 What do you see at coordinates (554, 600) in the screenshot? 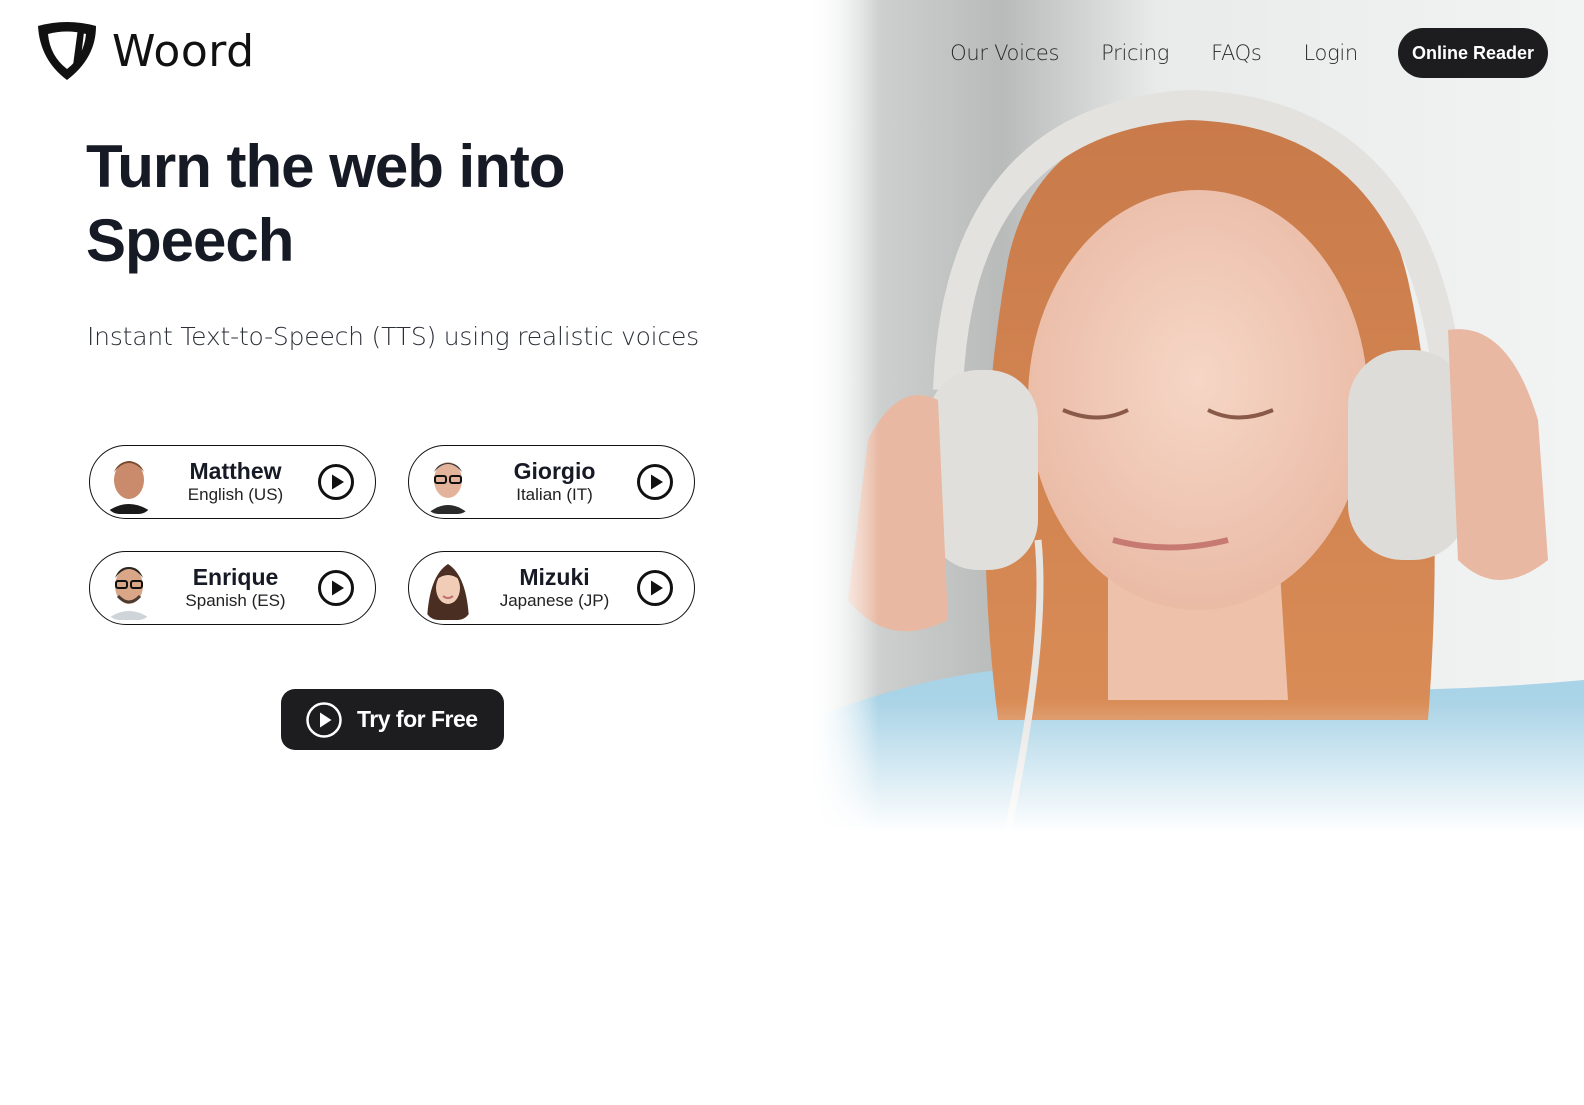
I see `voice-language: Japanese (JP)` at bounding box center [554, 600].